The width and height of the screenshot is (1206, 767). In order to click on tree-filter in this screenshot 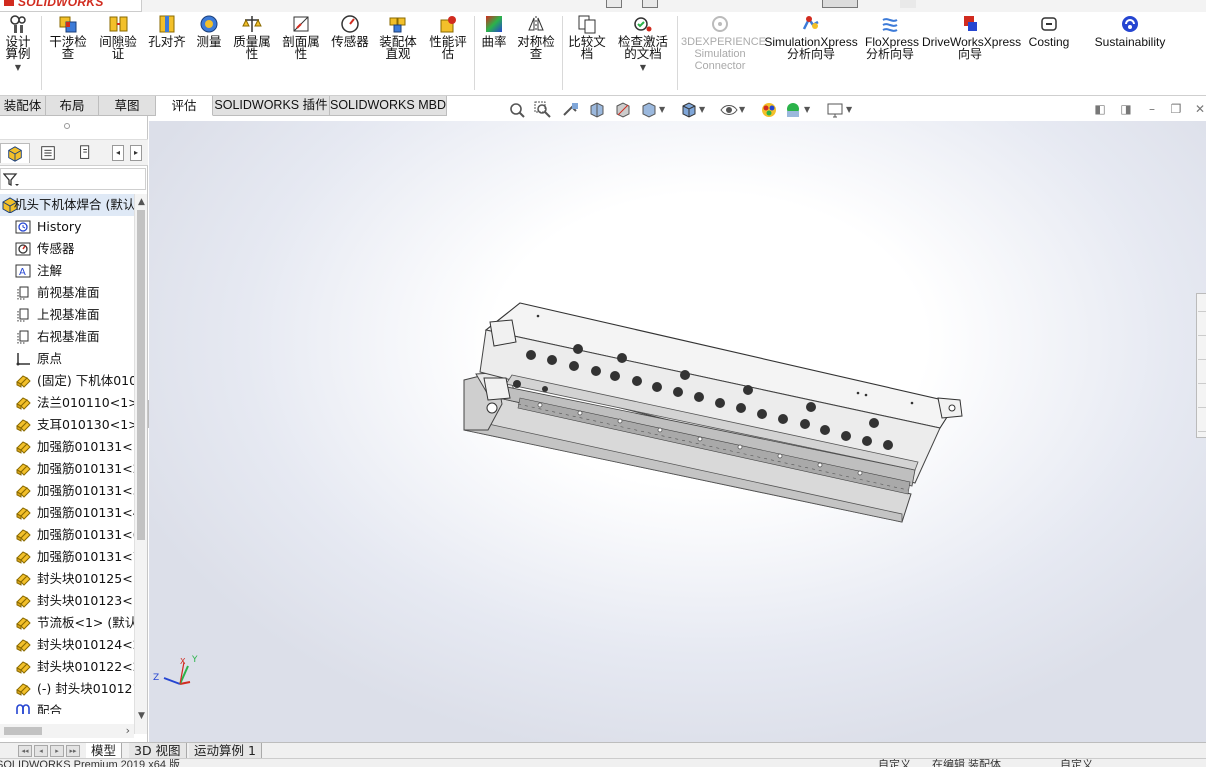, I will do `click(73, 179)`.